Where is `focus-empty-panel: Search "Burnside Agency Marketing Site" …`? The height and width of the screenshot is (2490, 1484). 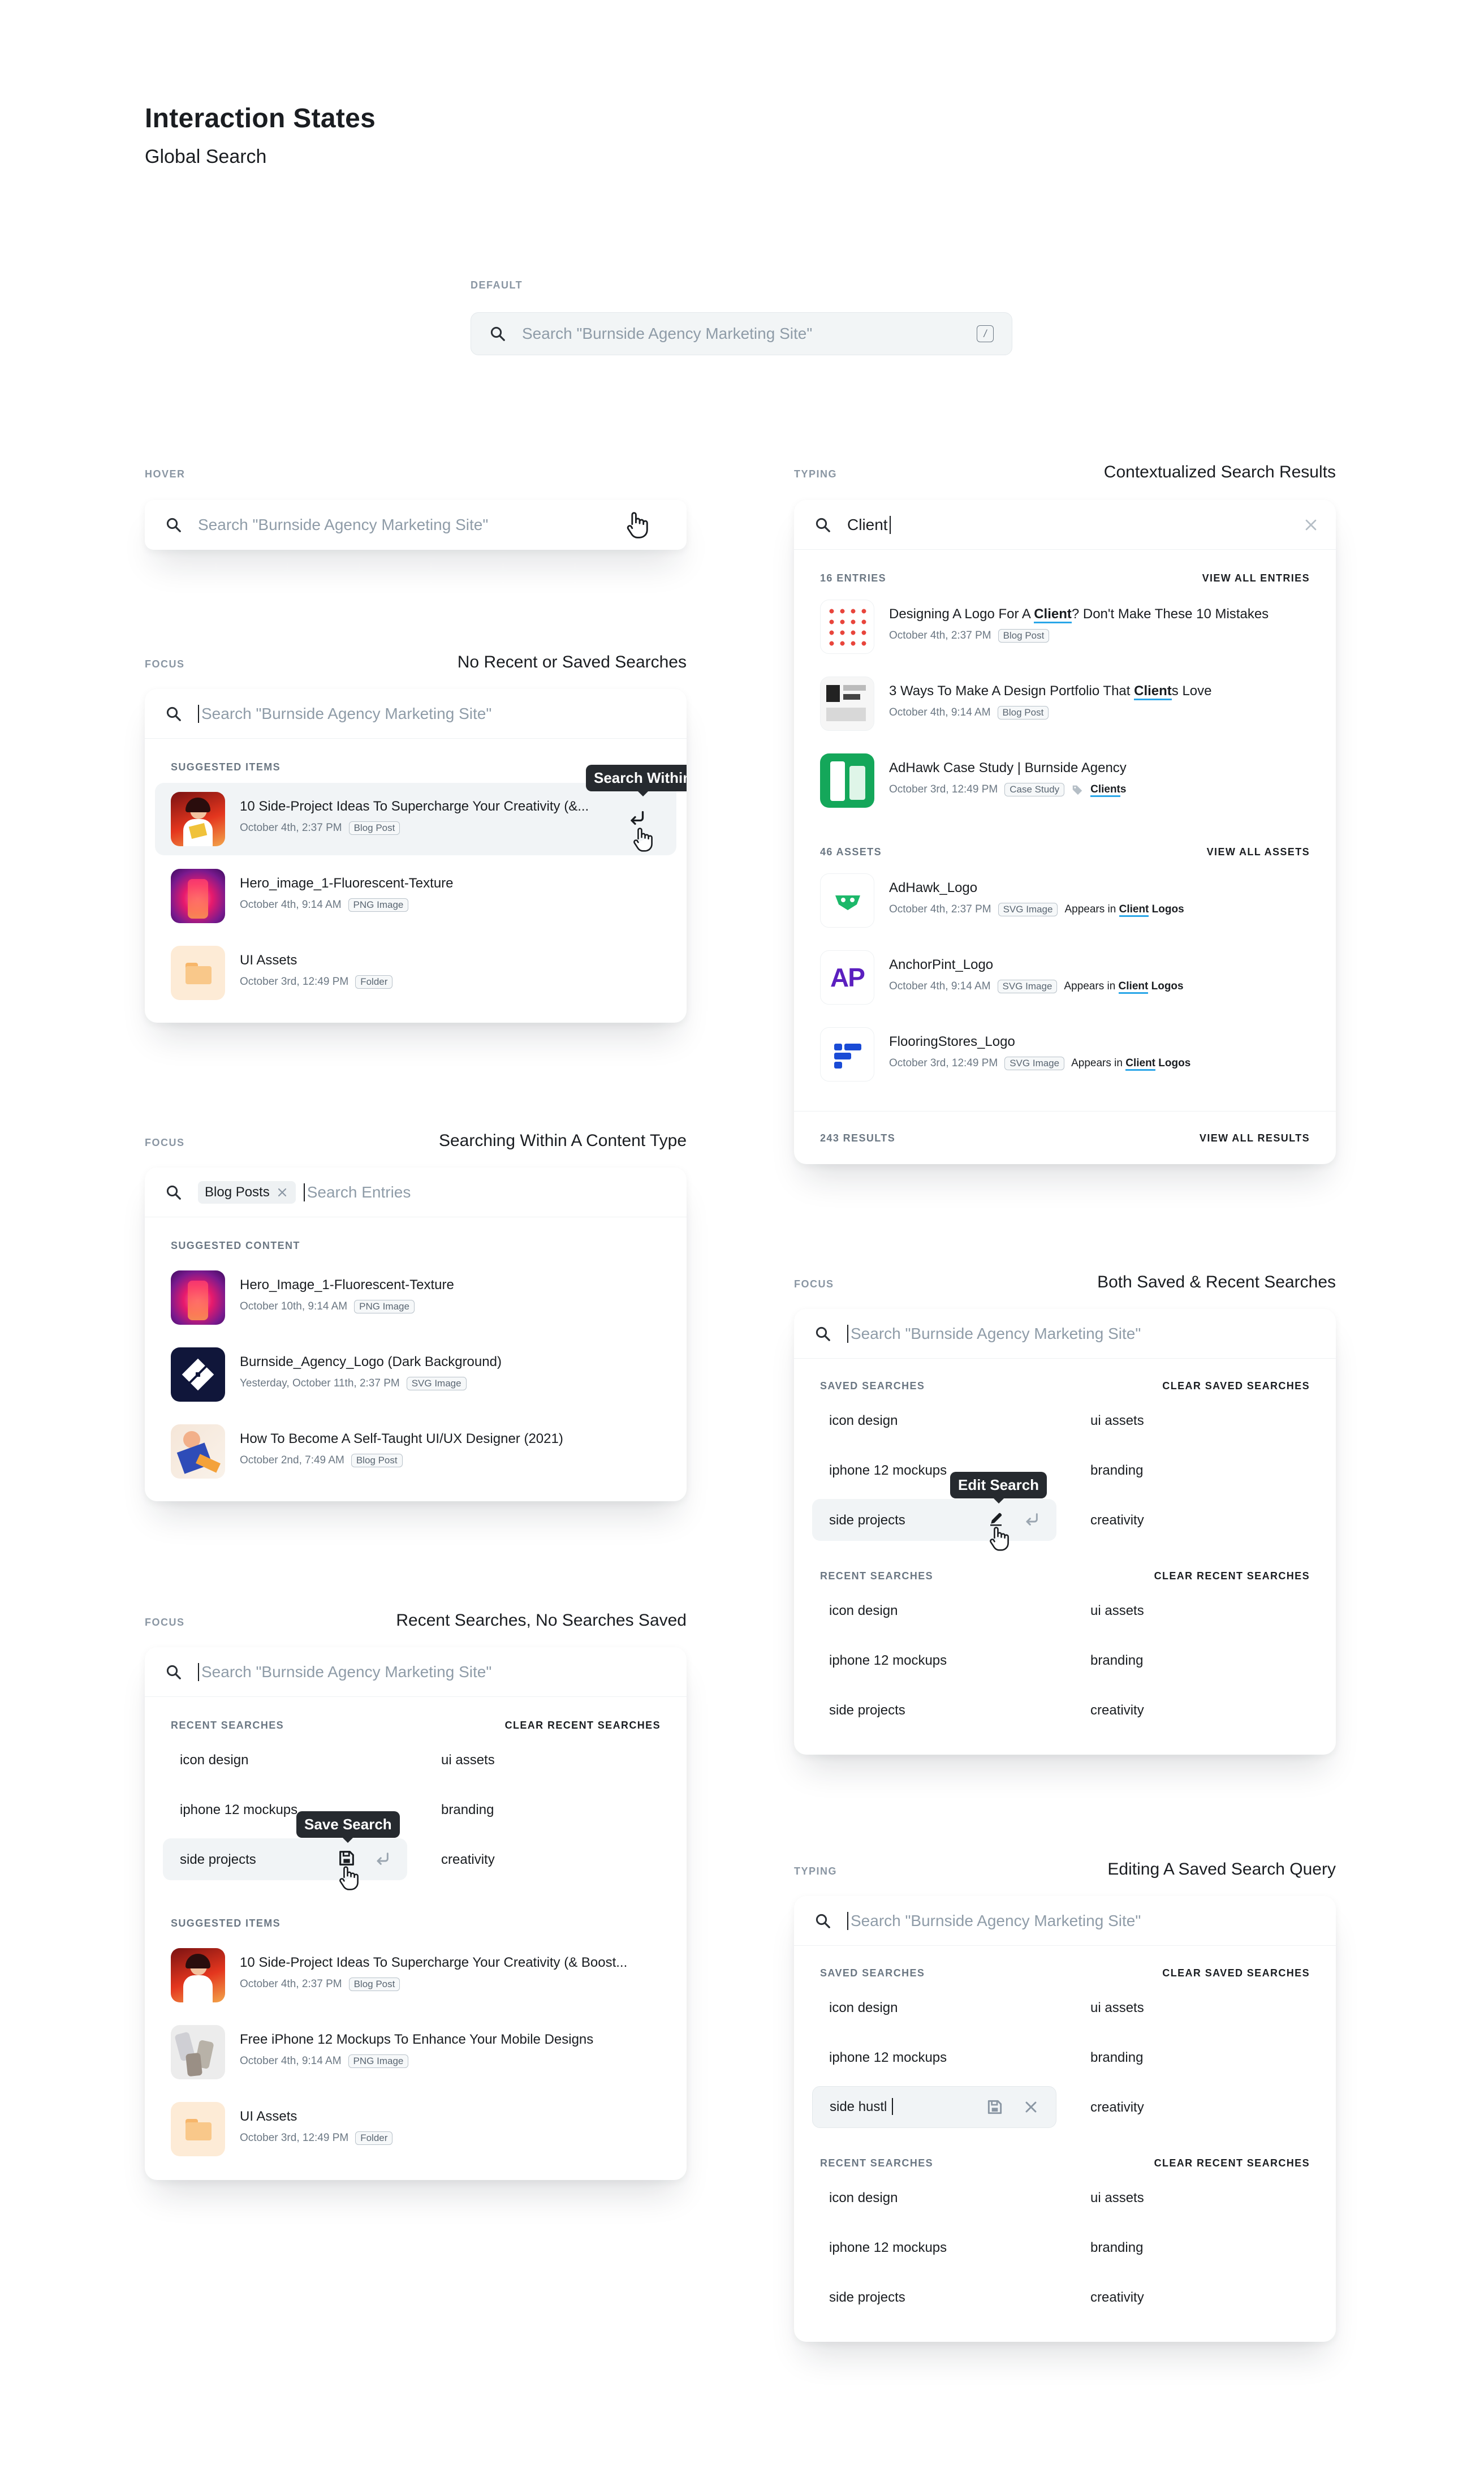
focus-empty-panel: Search "Burnside Agency Marketing Site" … is located at coordinates (416, 856).